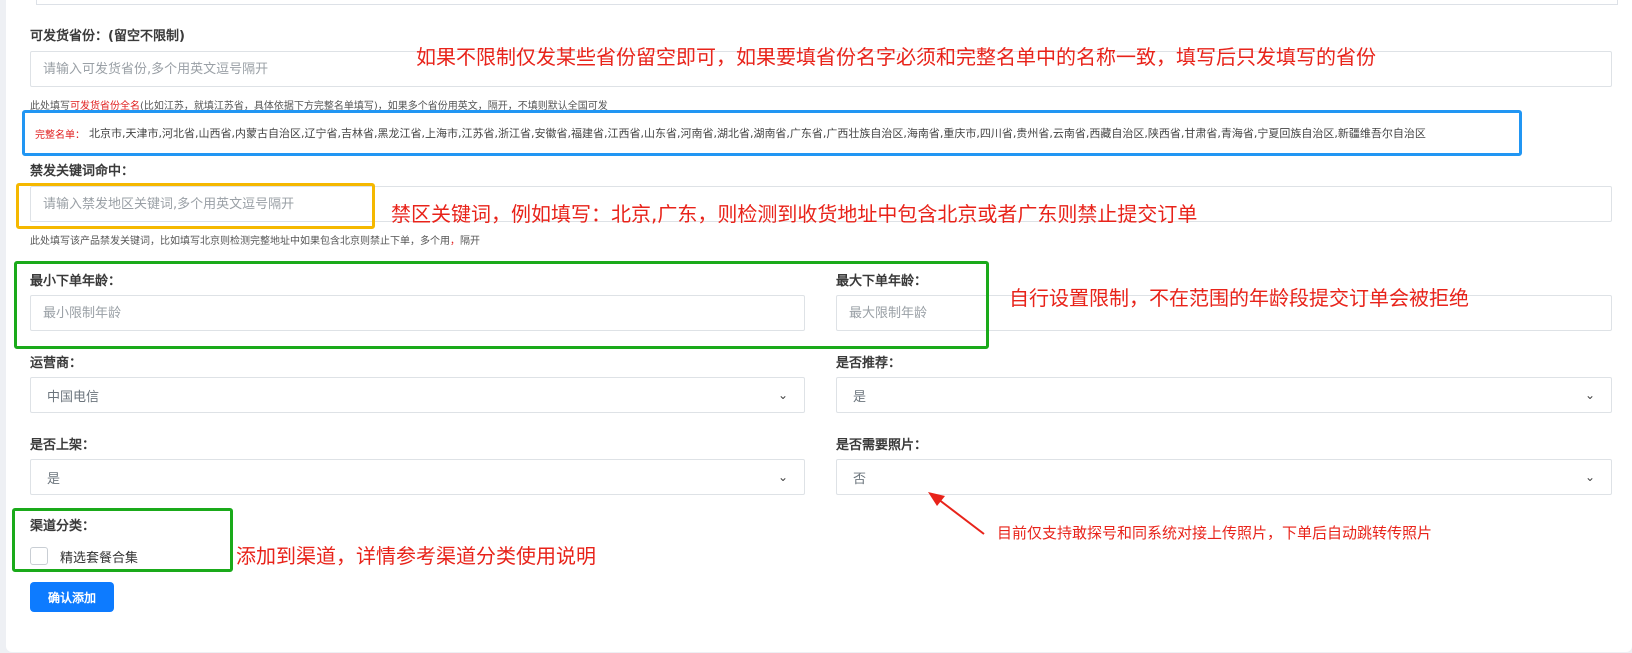 This screenshot has height=653, width=1632. I want to click on previous-field-edge, so click(827, 2).